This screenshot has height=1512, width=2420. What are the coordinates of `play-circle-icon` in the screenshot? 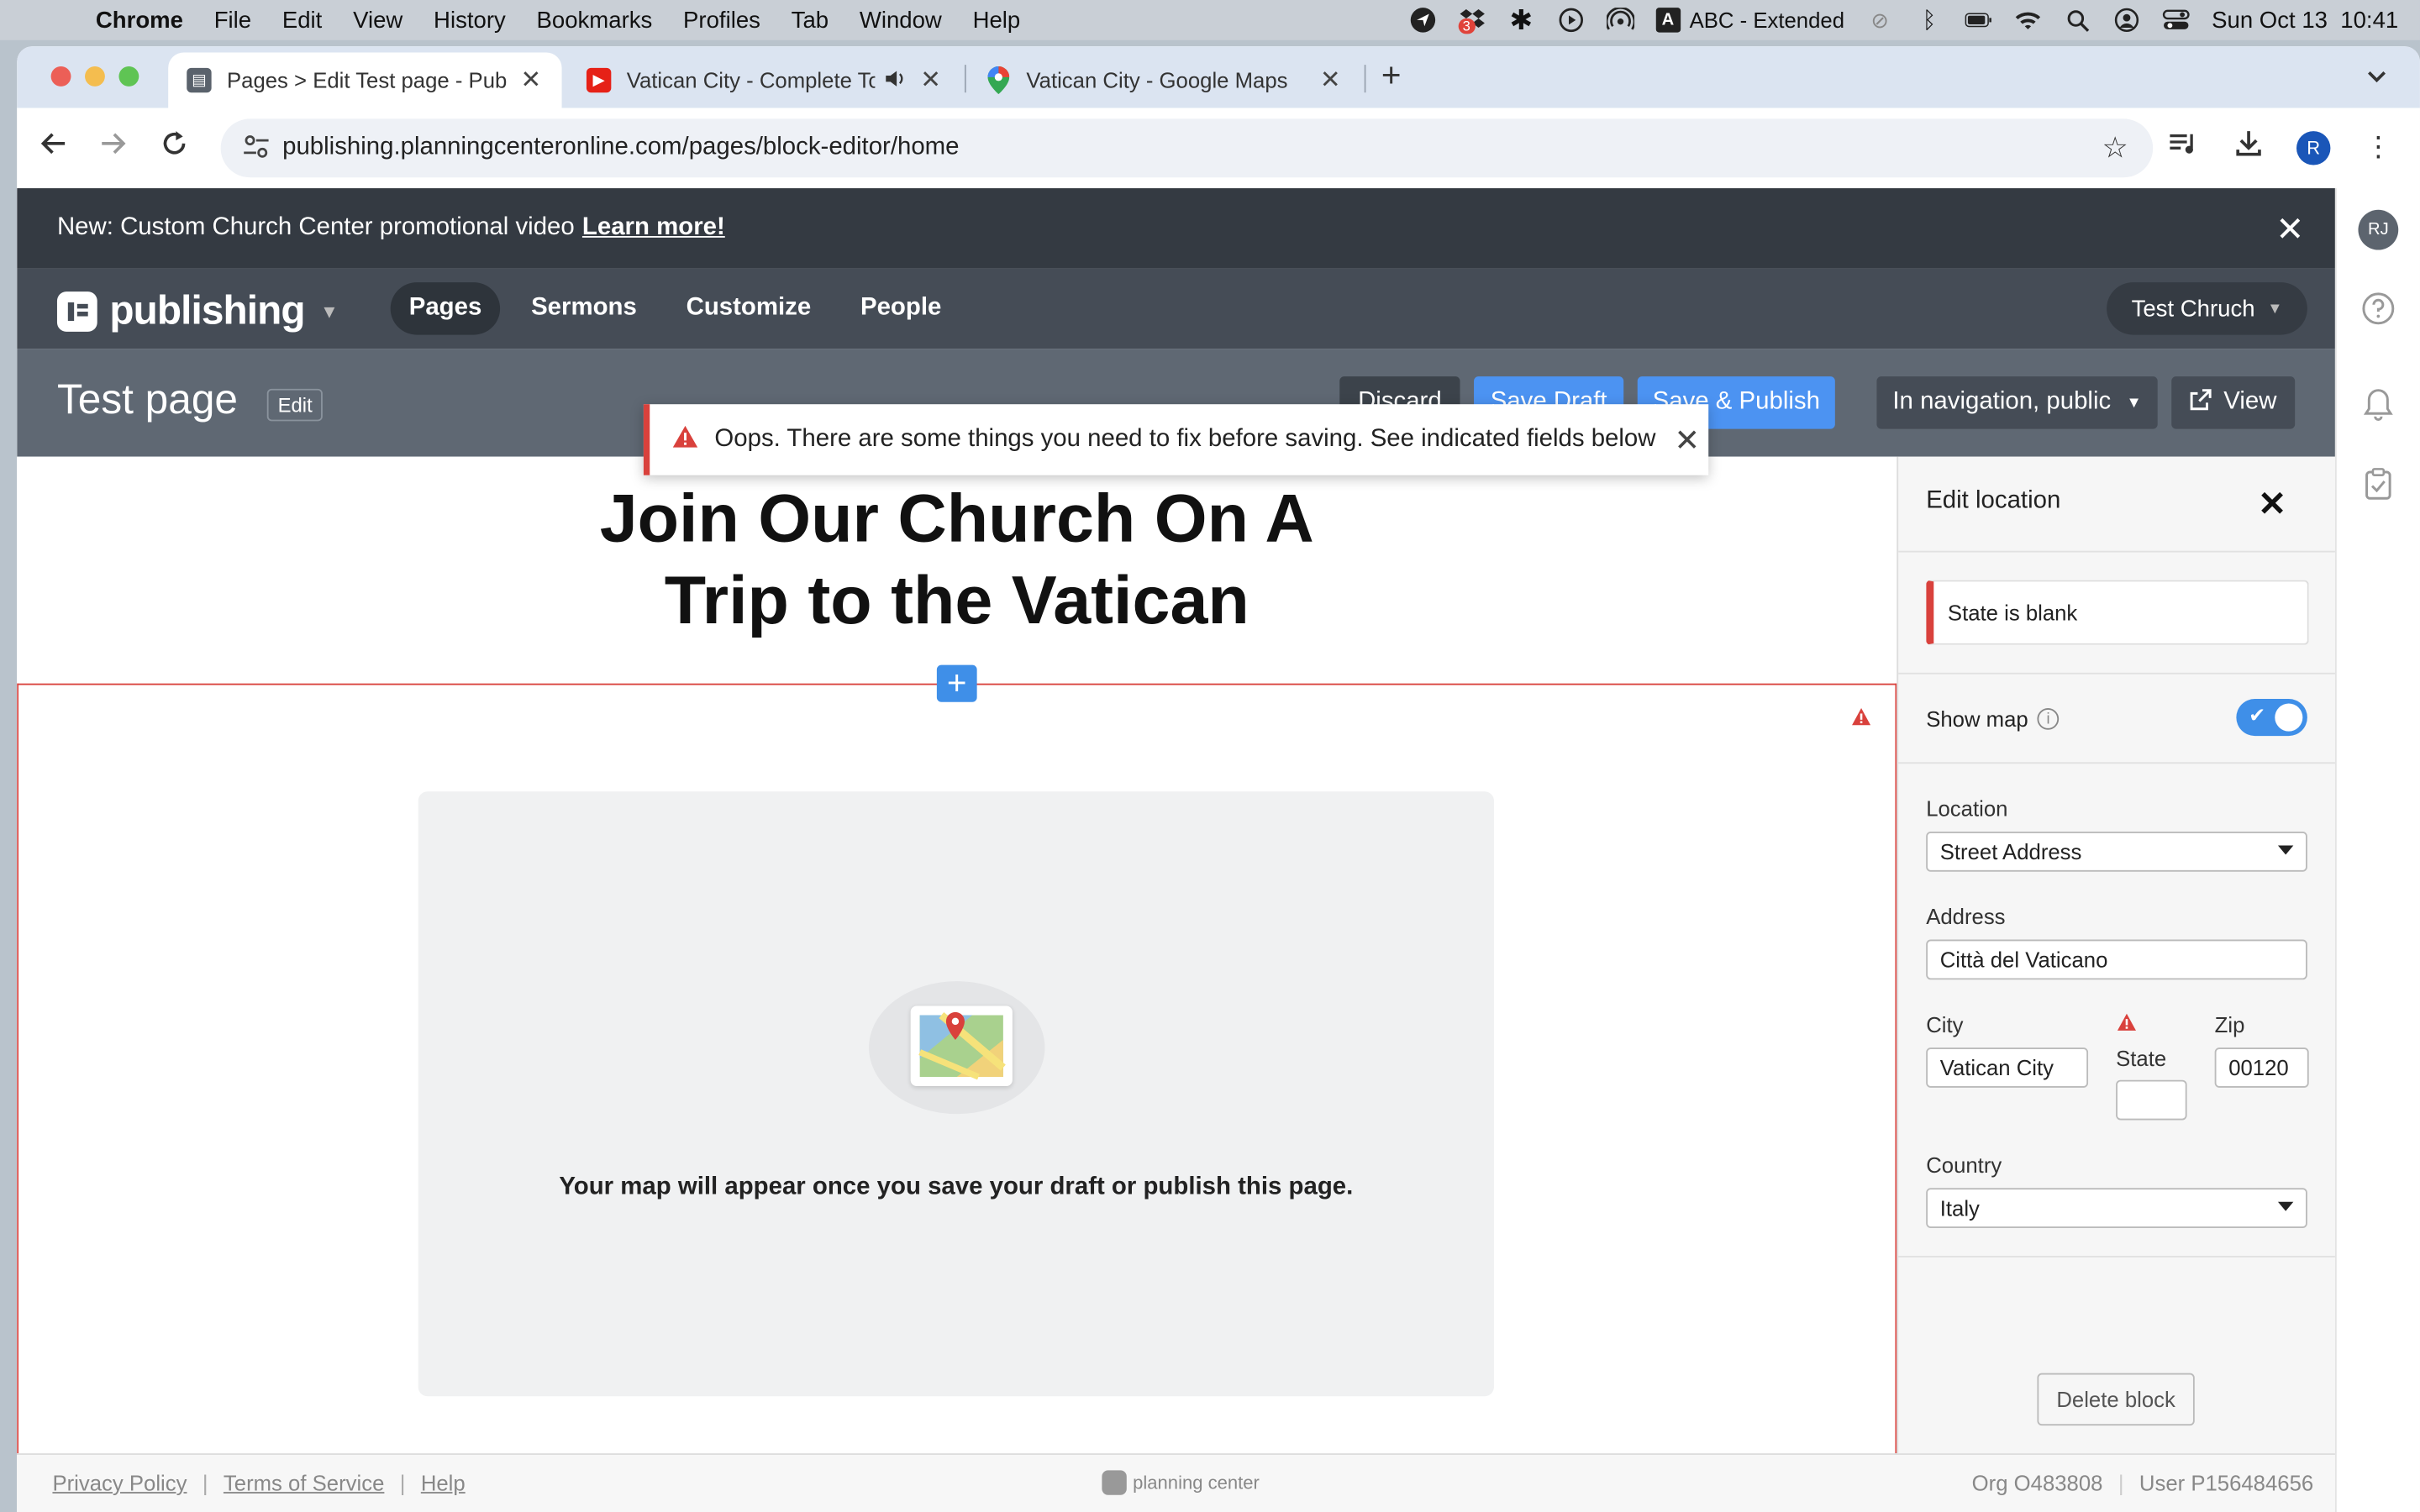 It's located at (1571, 20).